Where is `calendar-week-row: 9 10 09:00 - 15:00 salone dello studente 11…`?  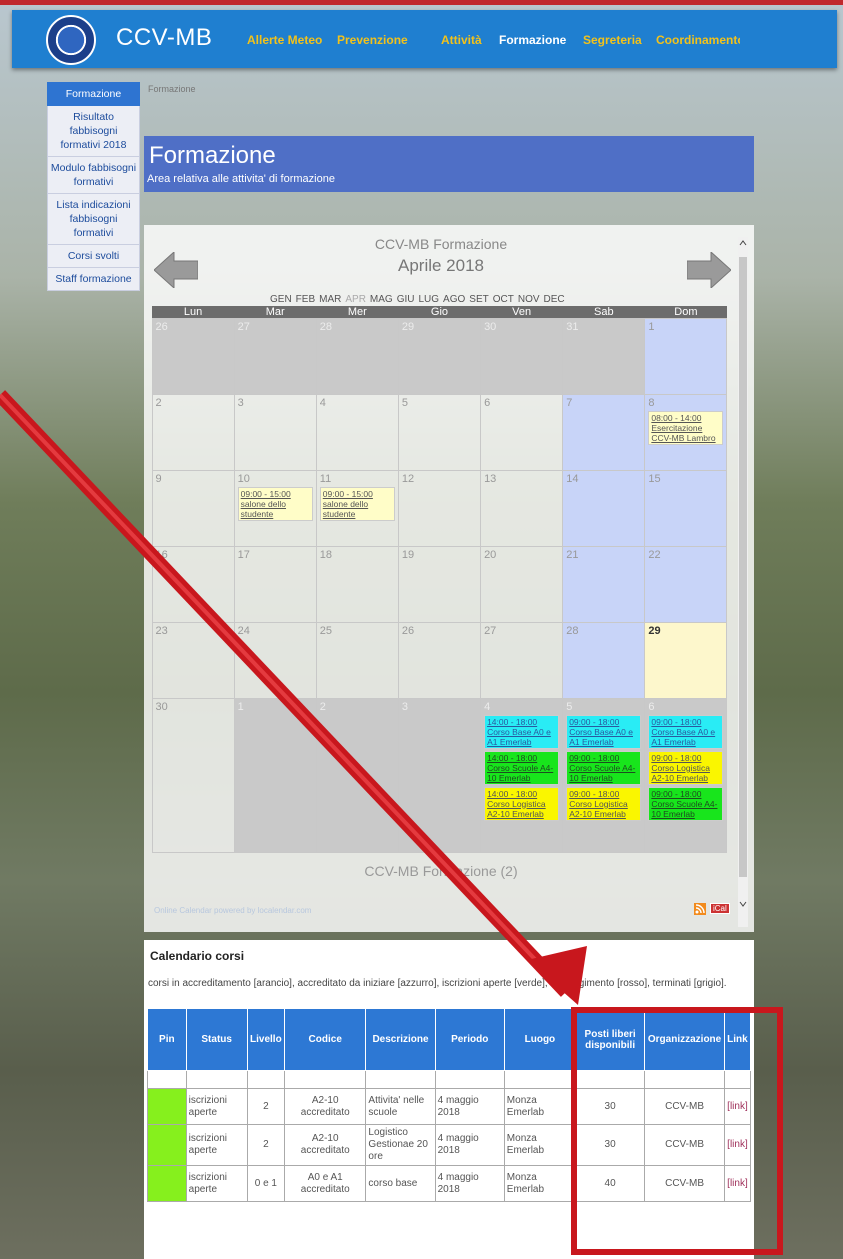
calendar-week-row: 9 10 09:00 - 15:00 salone dello studente 11… is located at coordinates (439, 508).